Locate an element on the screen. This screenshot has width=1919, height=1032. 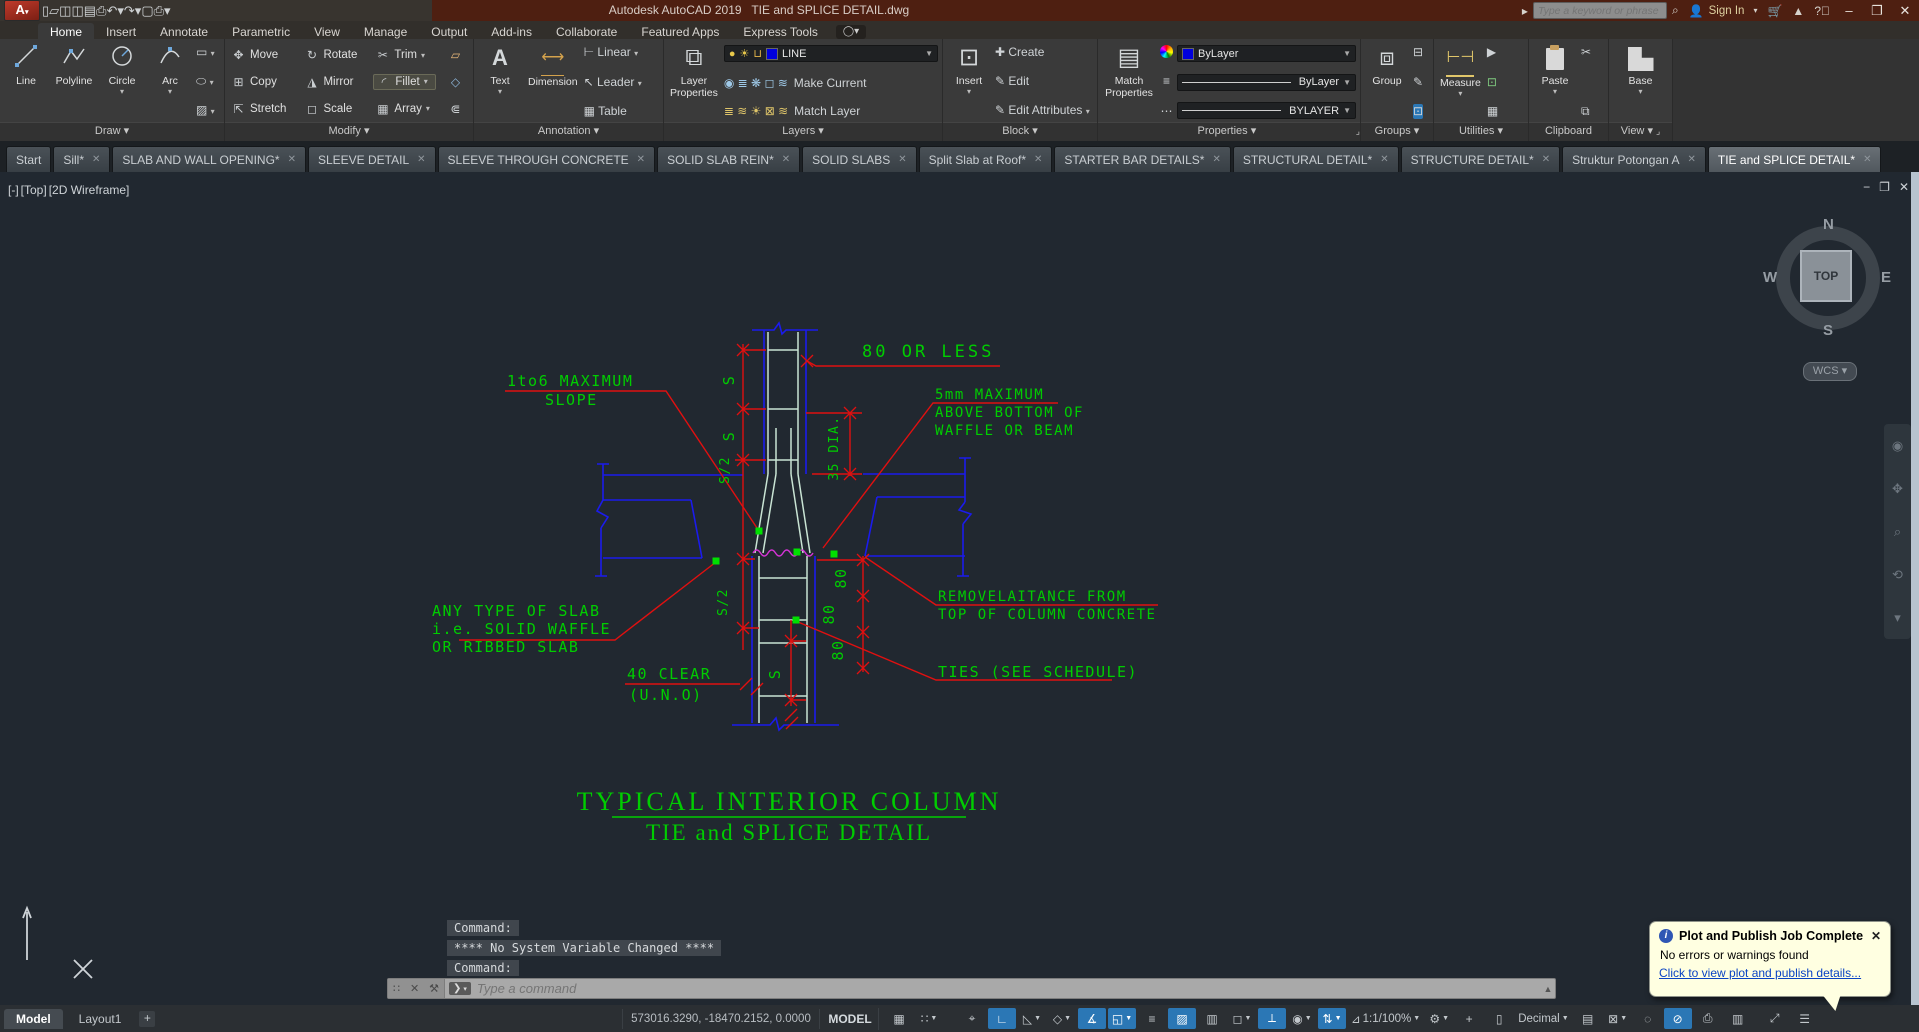
select-similar-icon: ⊡ is located at coordinates (1492, 82).